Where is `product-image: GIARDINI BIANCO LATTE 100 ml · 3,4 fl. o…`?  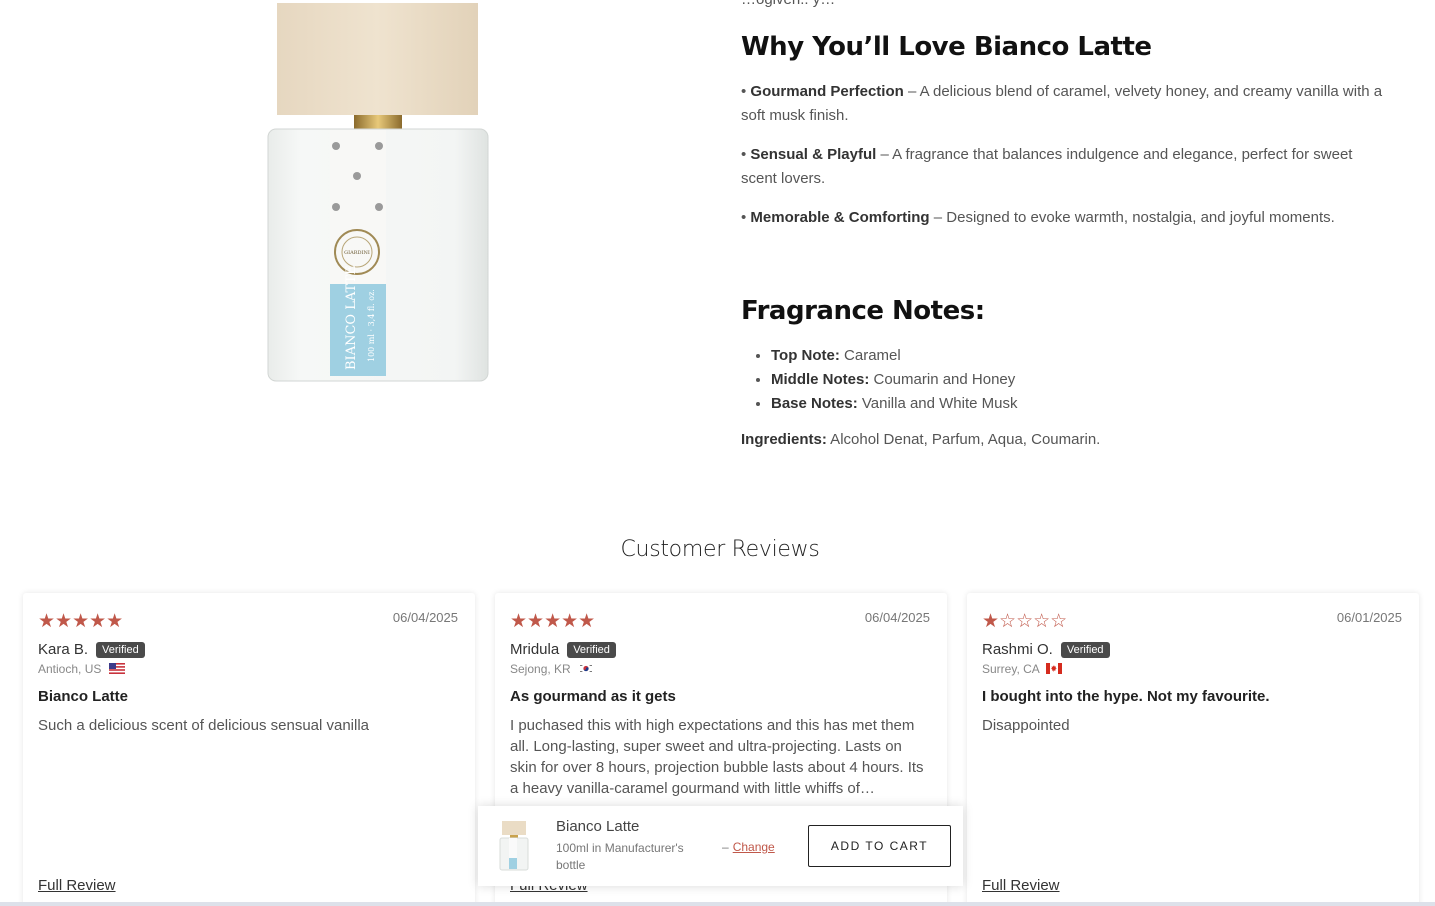 product-image: GIARDINI BIANCO LATTE 100 ml · 3,4 fl. o… is located at coordinates (378, 192).